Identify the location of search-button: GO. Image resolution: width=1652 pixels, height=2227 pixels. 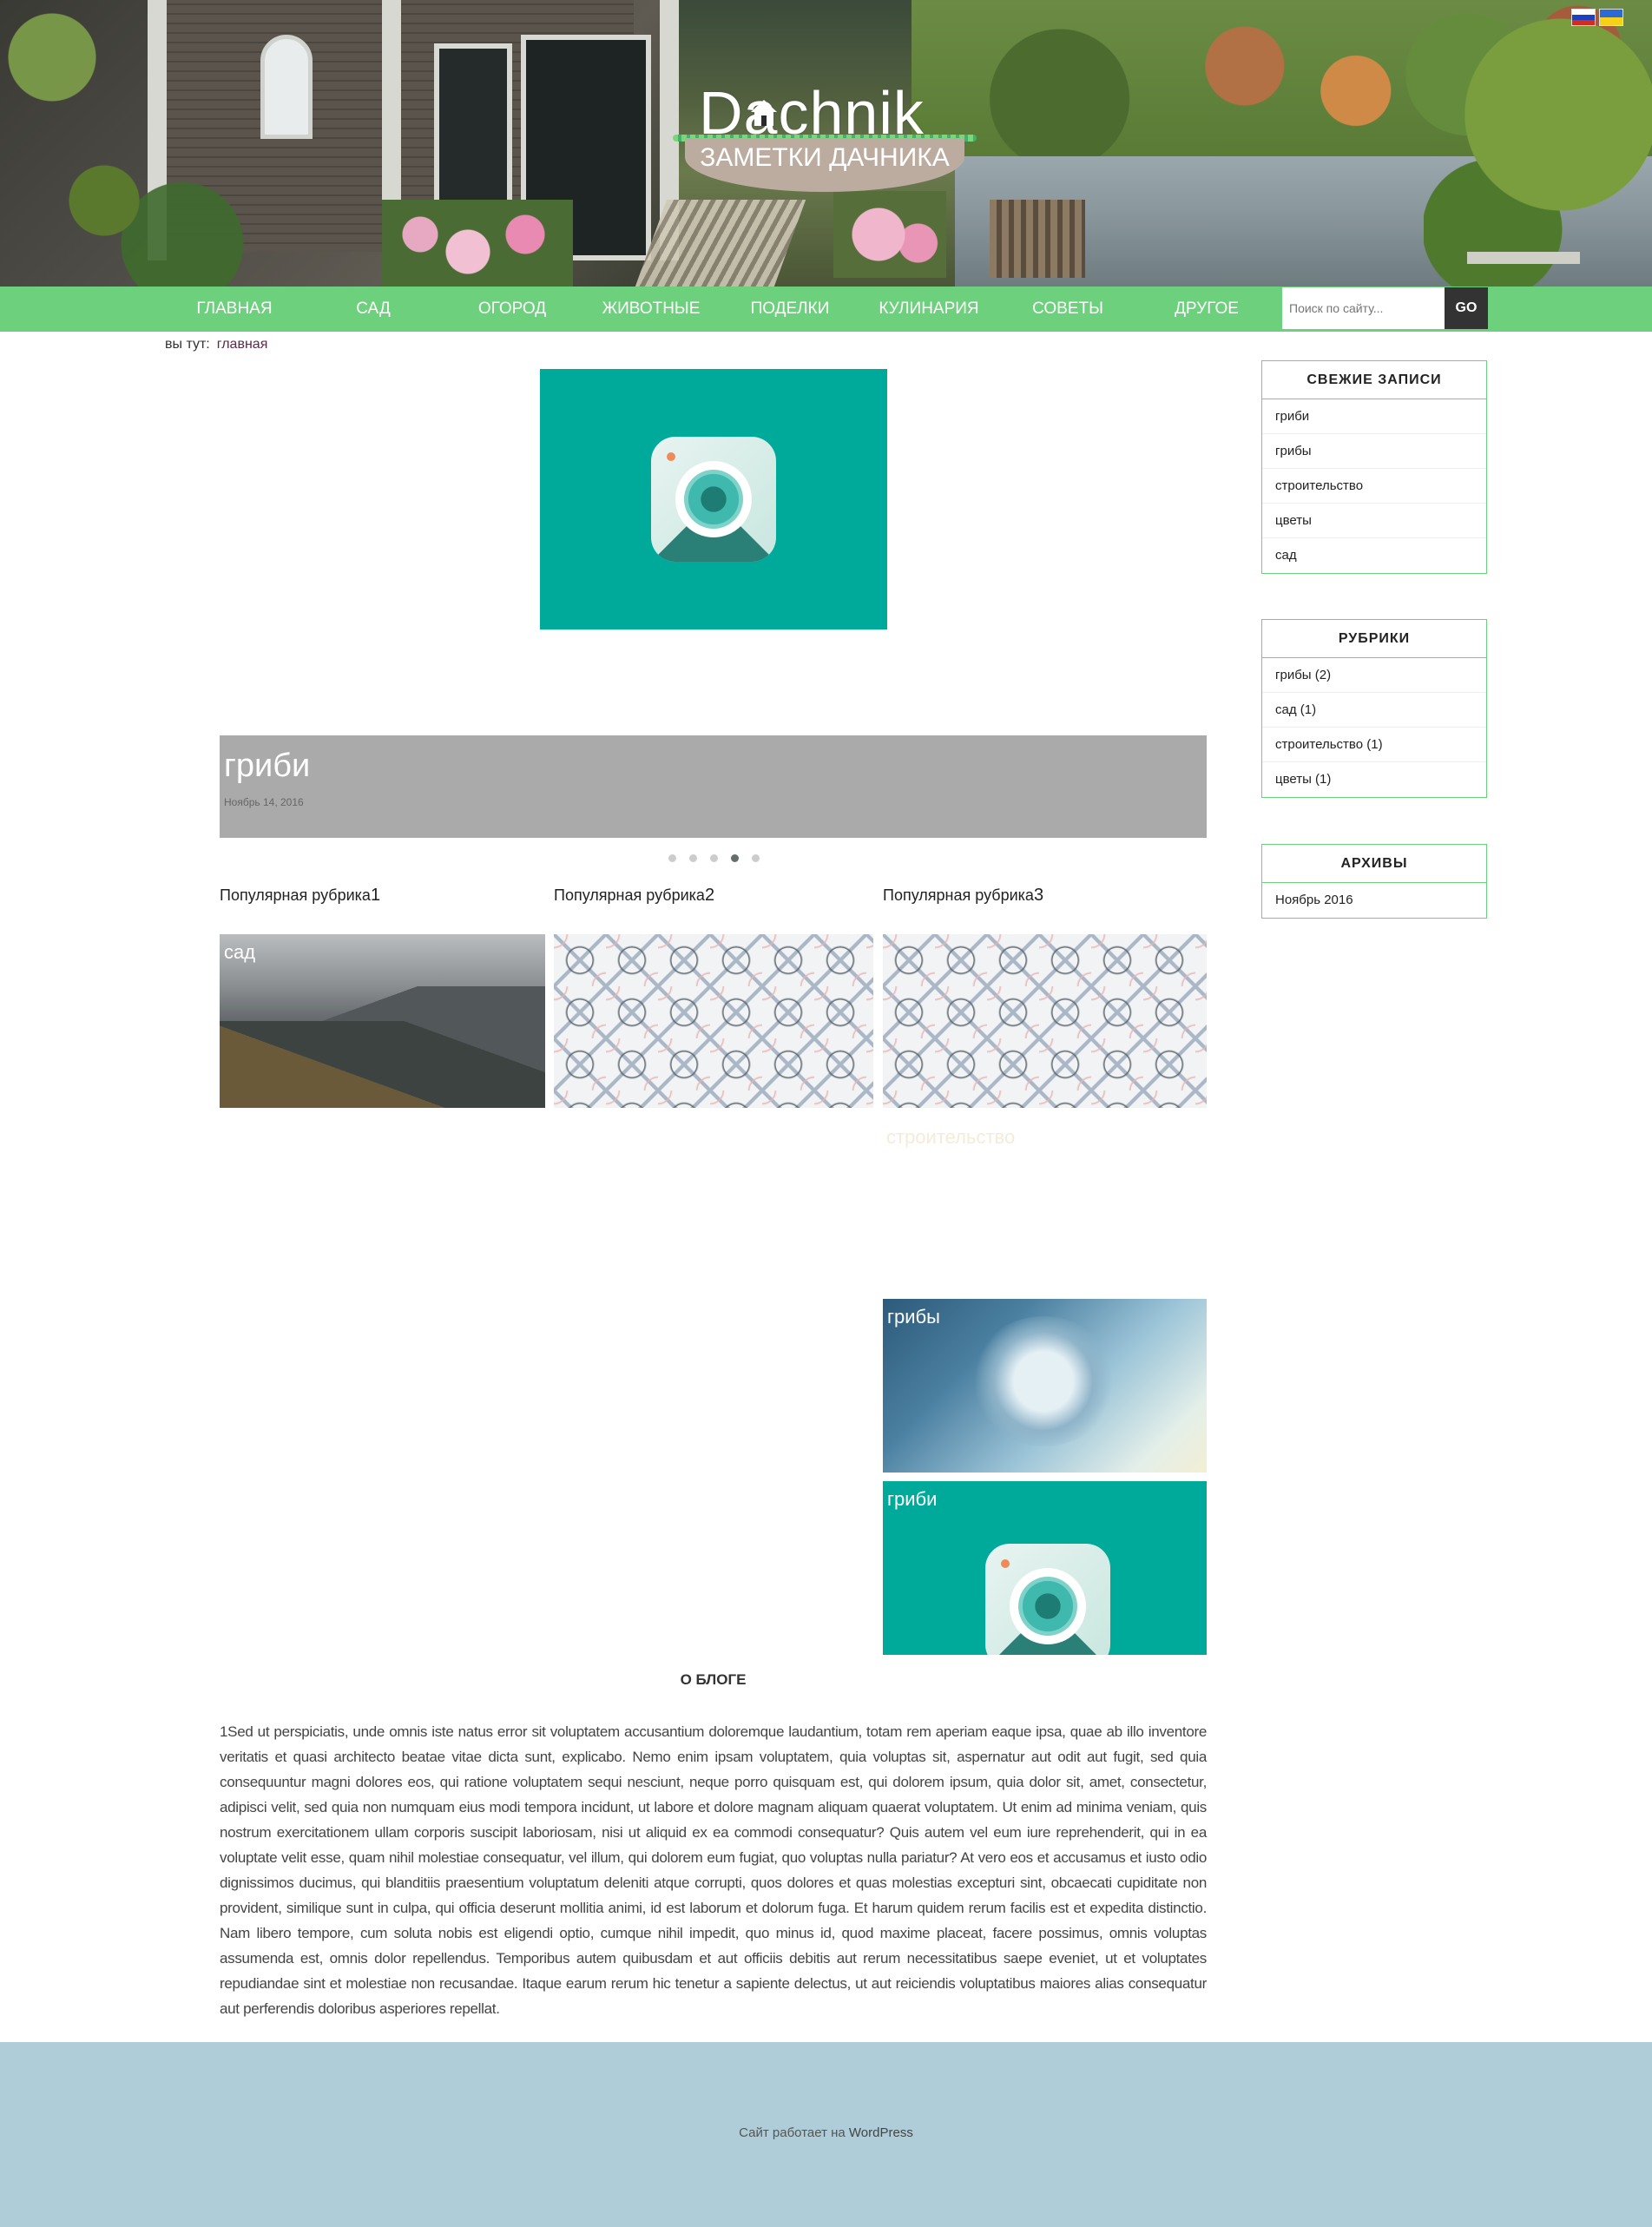
(1466, 308).